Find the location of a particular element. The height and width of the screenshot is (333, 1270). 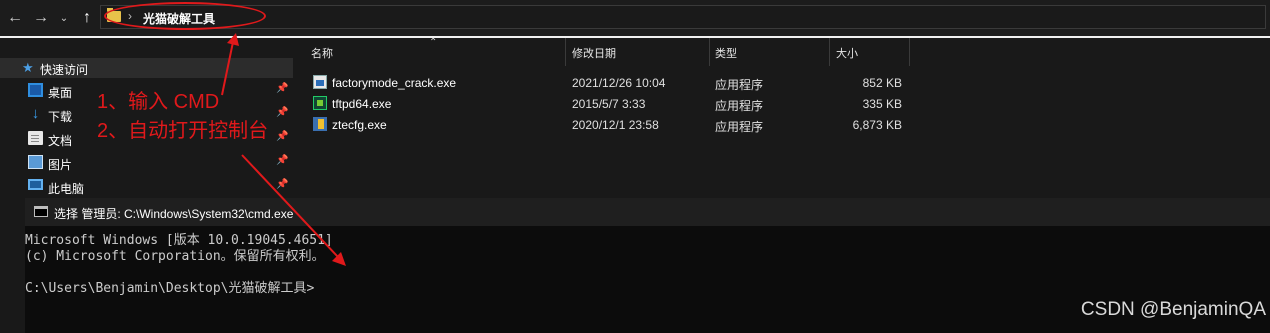

annotation-arrows is located at coordinates (283, 149).